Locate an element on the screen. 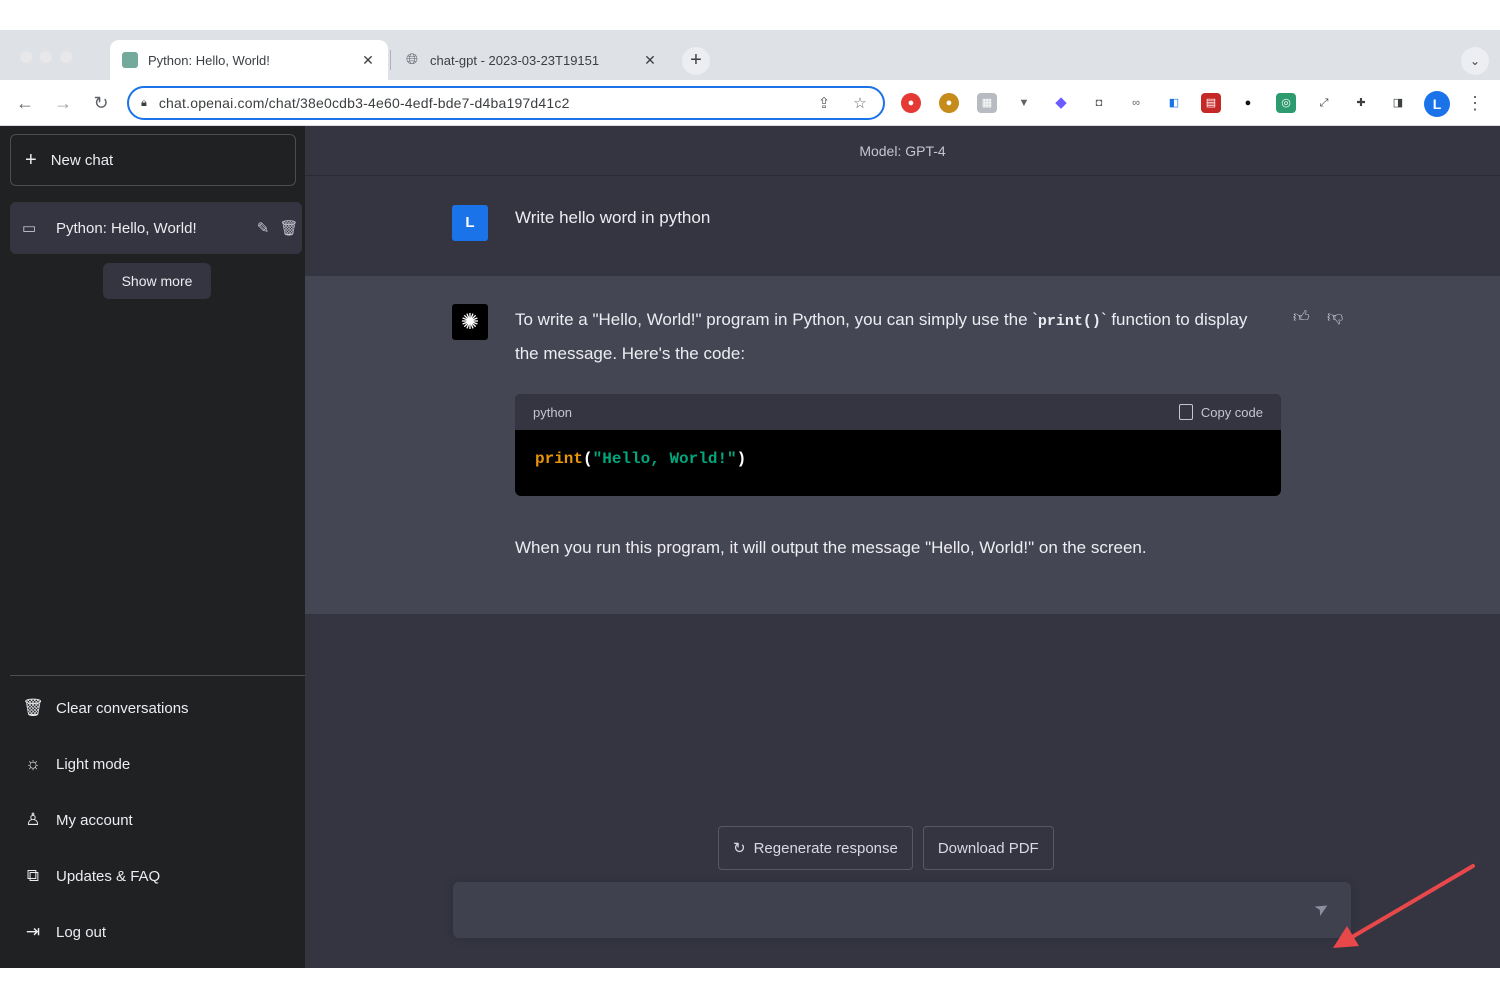 This screenshot has height=1000, width=1500. sidebar-item-label: Updates & FAQ is located at coordinates (108, 876).